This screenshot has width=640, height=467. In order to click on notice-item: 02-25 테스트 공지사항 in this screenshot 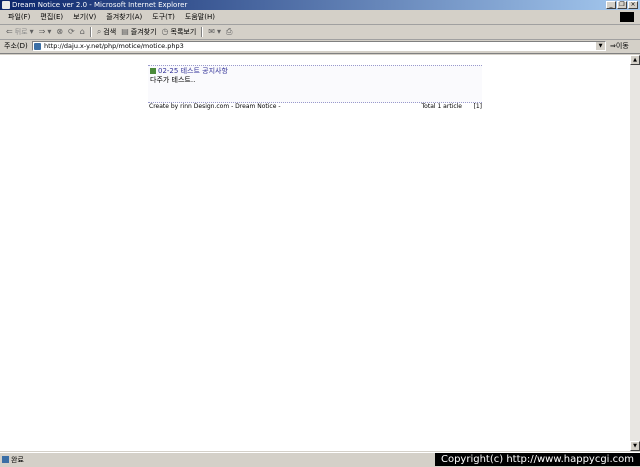, I will do `click(189, 71)`.